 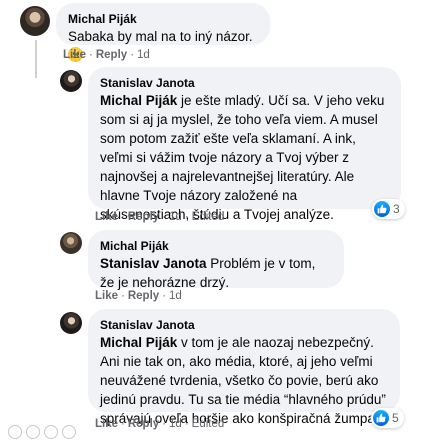 What do you see at coordinates (51, 432) in the screenshot?
I see `gif-icon` at bounding box center [51, 432].